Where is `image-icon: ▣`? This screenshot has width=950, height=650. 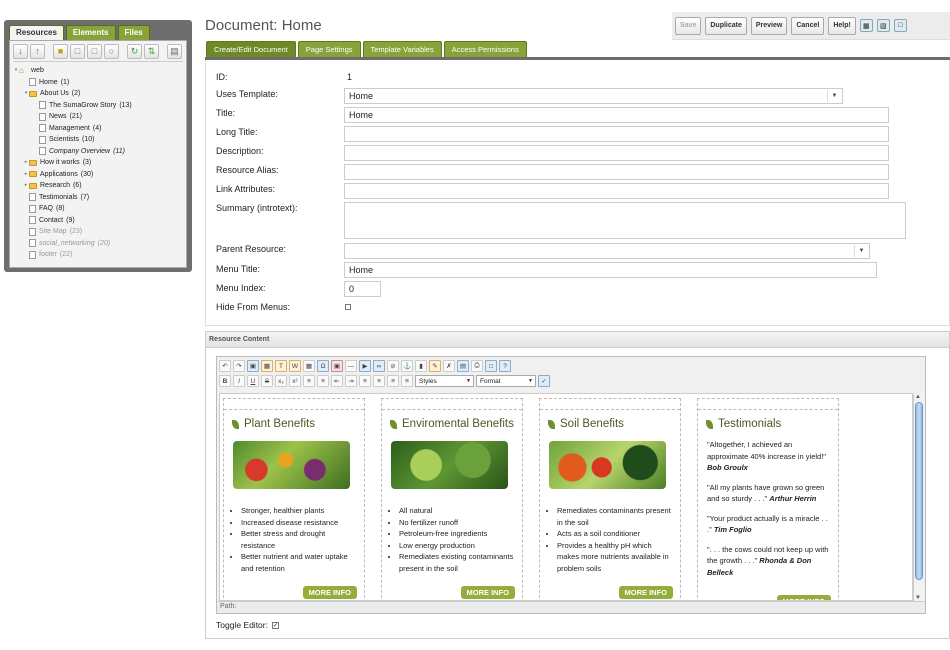
image-icon: ▣ is located at coordinates (337, 366).